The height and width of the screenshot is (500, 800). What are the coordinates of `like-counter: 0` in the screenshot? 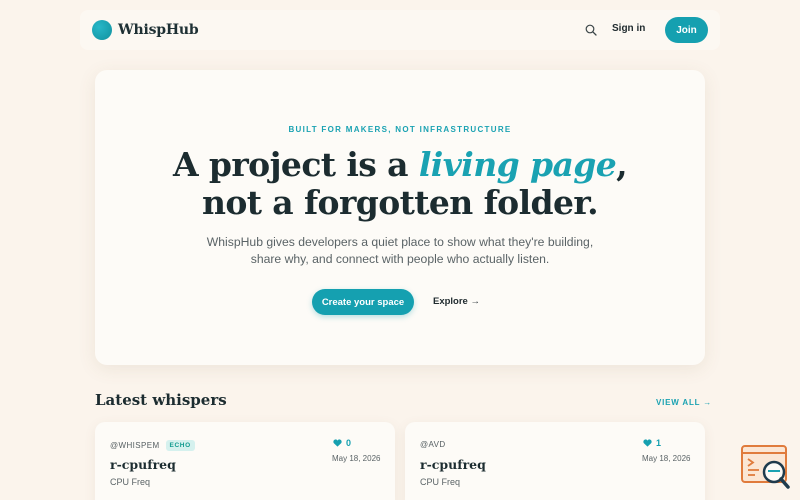 It's located at (342, 443).